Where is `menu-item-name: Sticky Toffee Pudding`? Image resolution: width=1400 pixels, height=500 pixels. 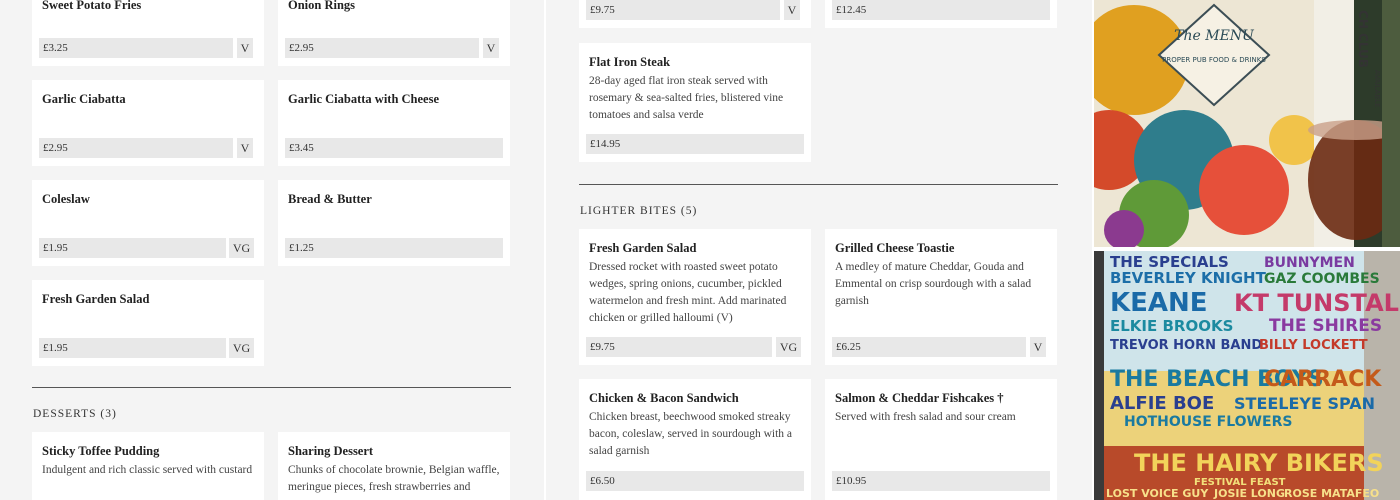 menu-item-name: Sticky Toffee Pudding is located at coordinates (101, 451).